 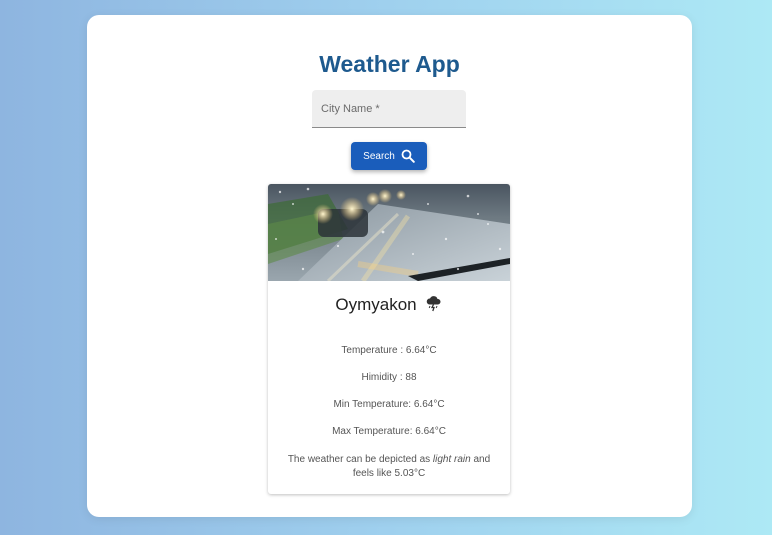 What do you see at coordinates (430, 431) in the screenshot?
I see `max-temperature-value: 6.64°C` at bounding box center [430, 431].